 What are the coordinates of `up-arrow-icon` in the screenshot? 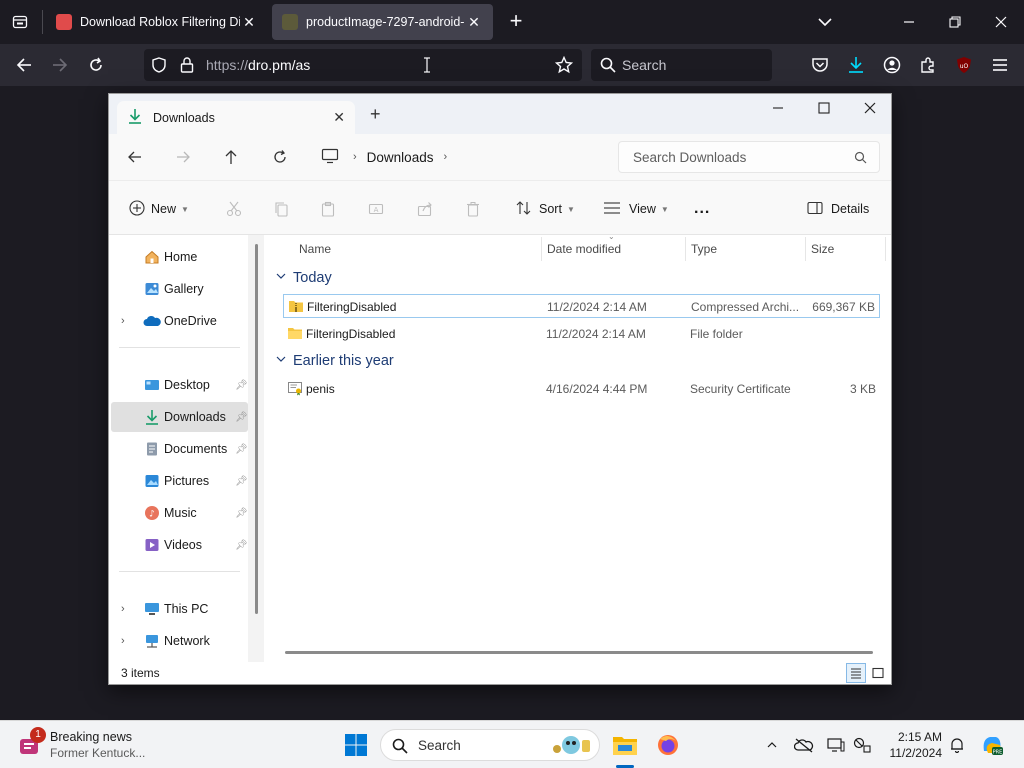 It's located at (231, 157).